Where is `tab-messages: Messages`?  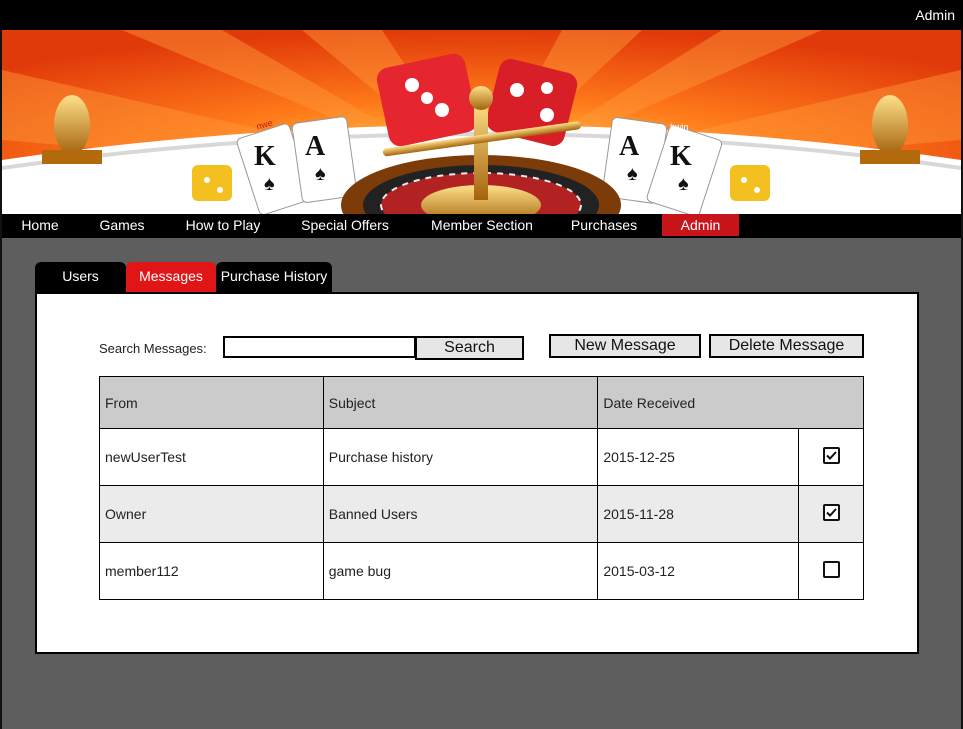 tab-messages: Messages is located at coordinates (171, 277).